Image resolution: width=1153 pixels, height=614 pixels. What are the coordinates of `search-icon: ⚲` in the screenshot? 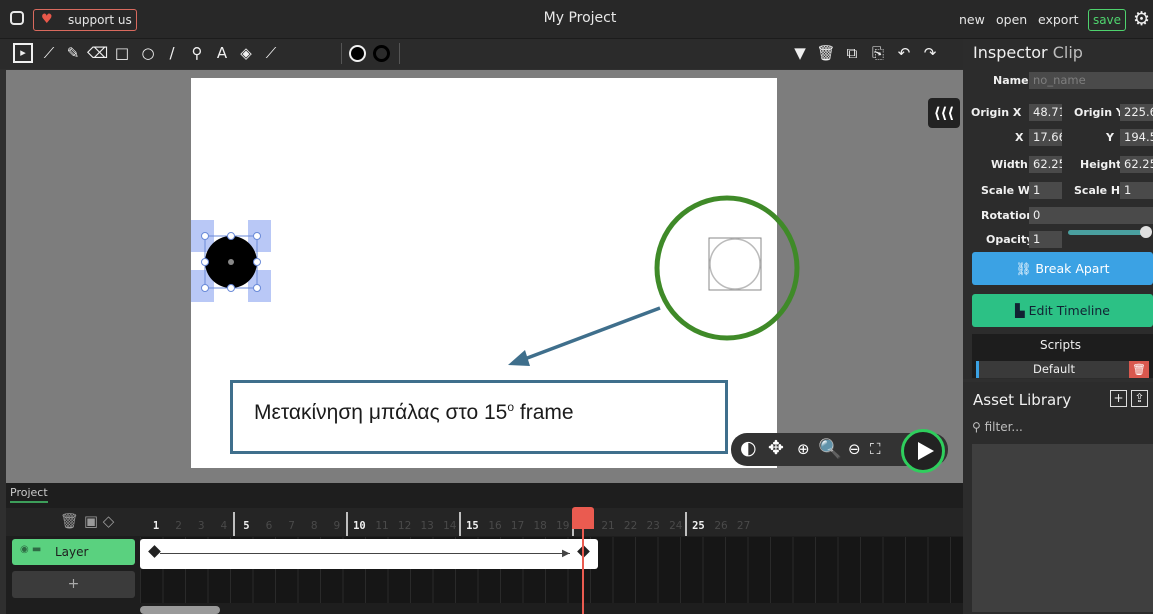 It's located at (978, 427).